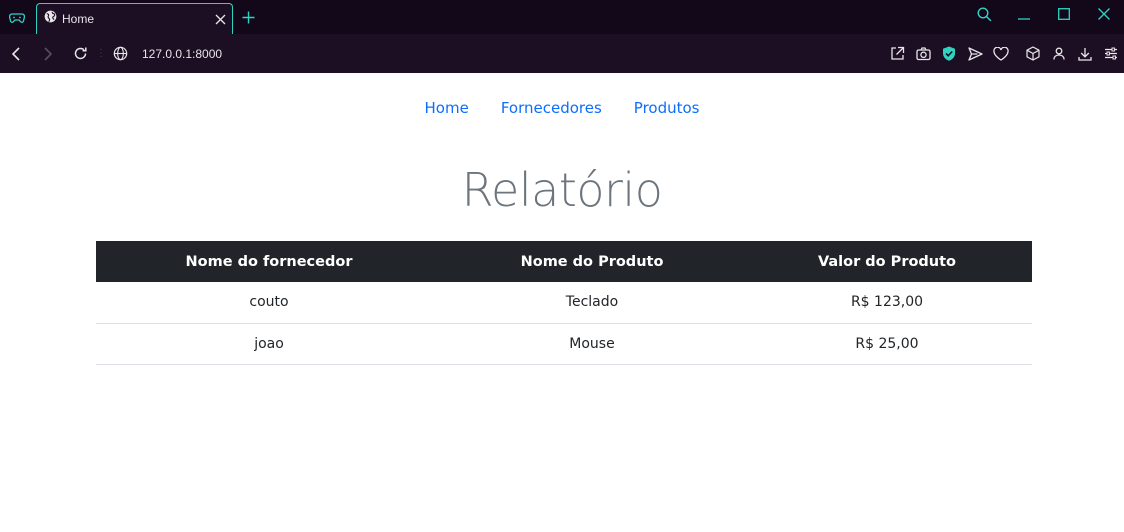 This screenshot has width=1124, height=532. I want to click on maximize-icon, so click(1064, 14).